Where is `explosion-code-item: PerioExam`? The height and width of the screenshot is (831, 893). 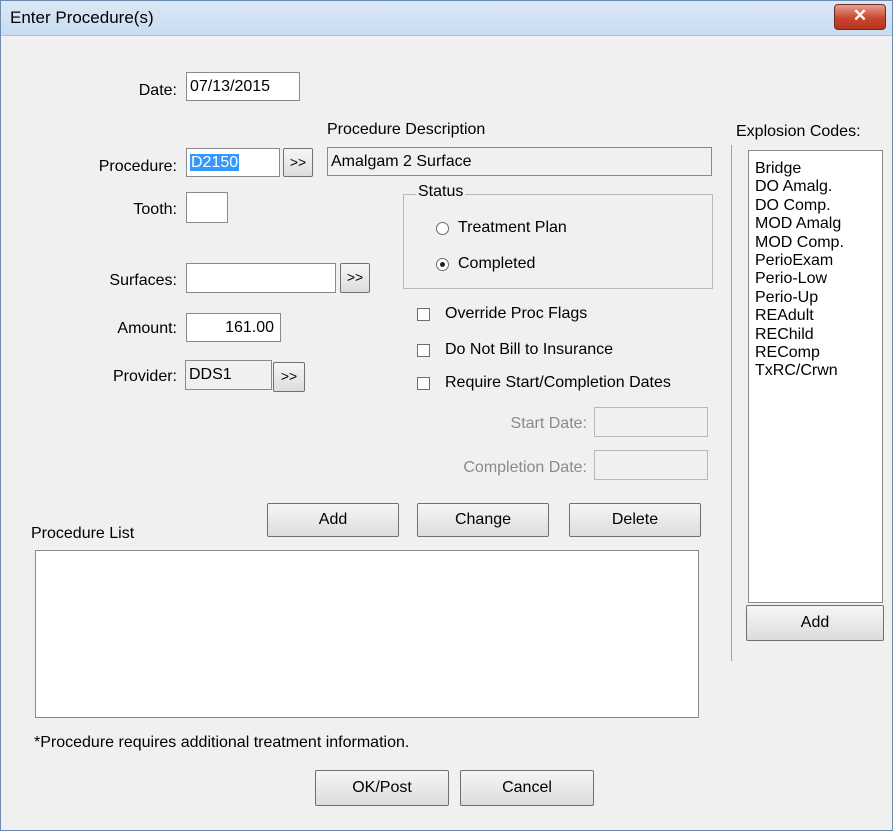 explosion-code-item: PerioExam is located at coordinates (815, 261).